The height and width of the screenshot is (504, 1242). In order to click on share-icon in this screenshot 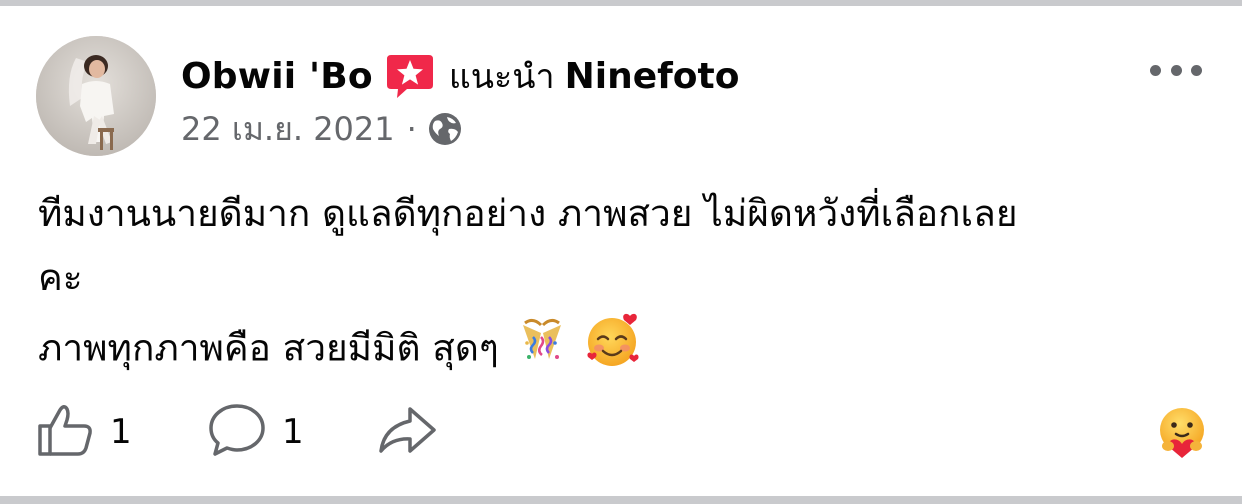, I will do `click(407, 432)`.